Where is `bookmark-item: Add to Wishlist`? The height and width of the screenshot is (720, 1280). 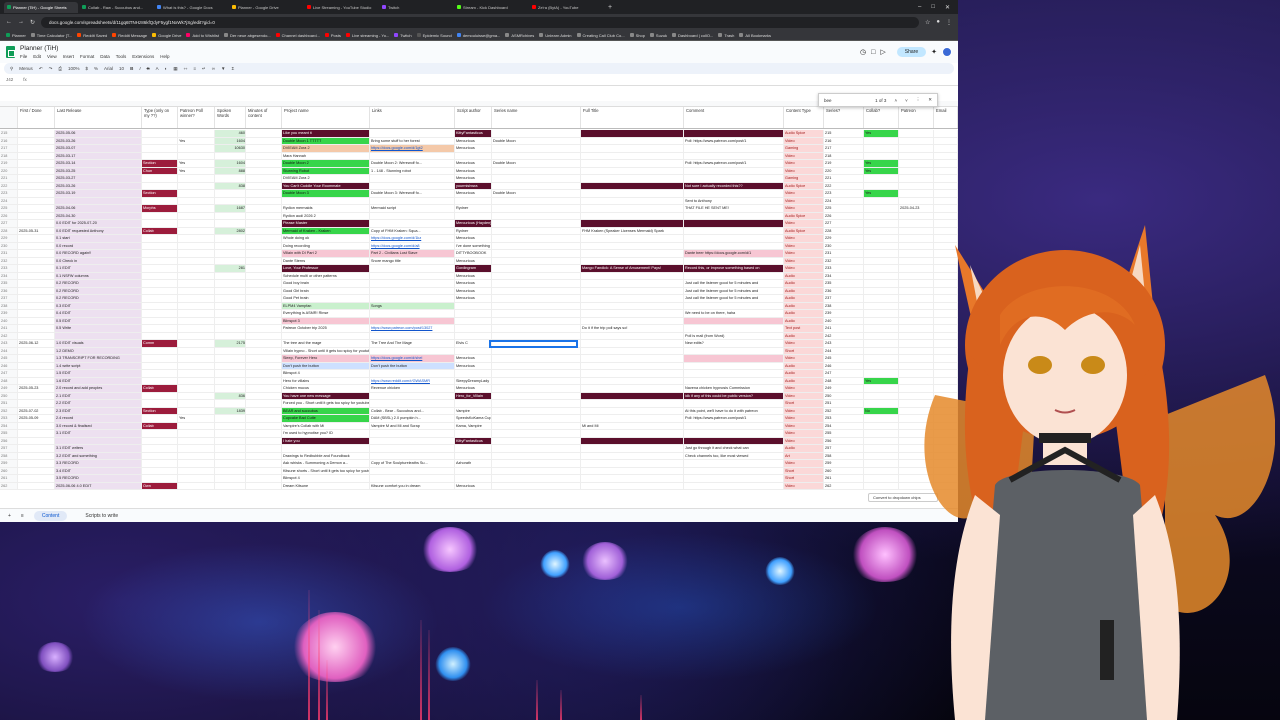 bookmark-item: Add to Wishlist is located at coordinates (202, 35).